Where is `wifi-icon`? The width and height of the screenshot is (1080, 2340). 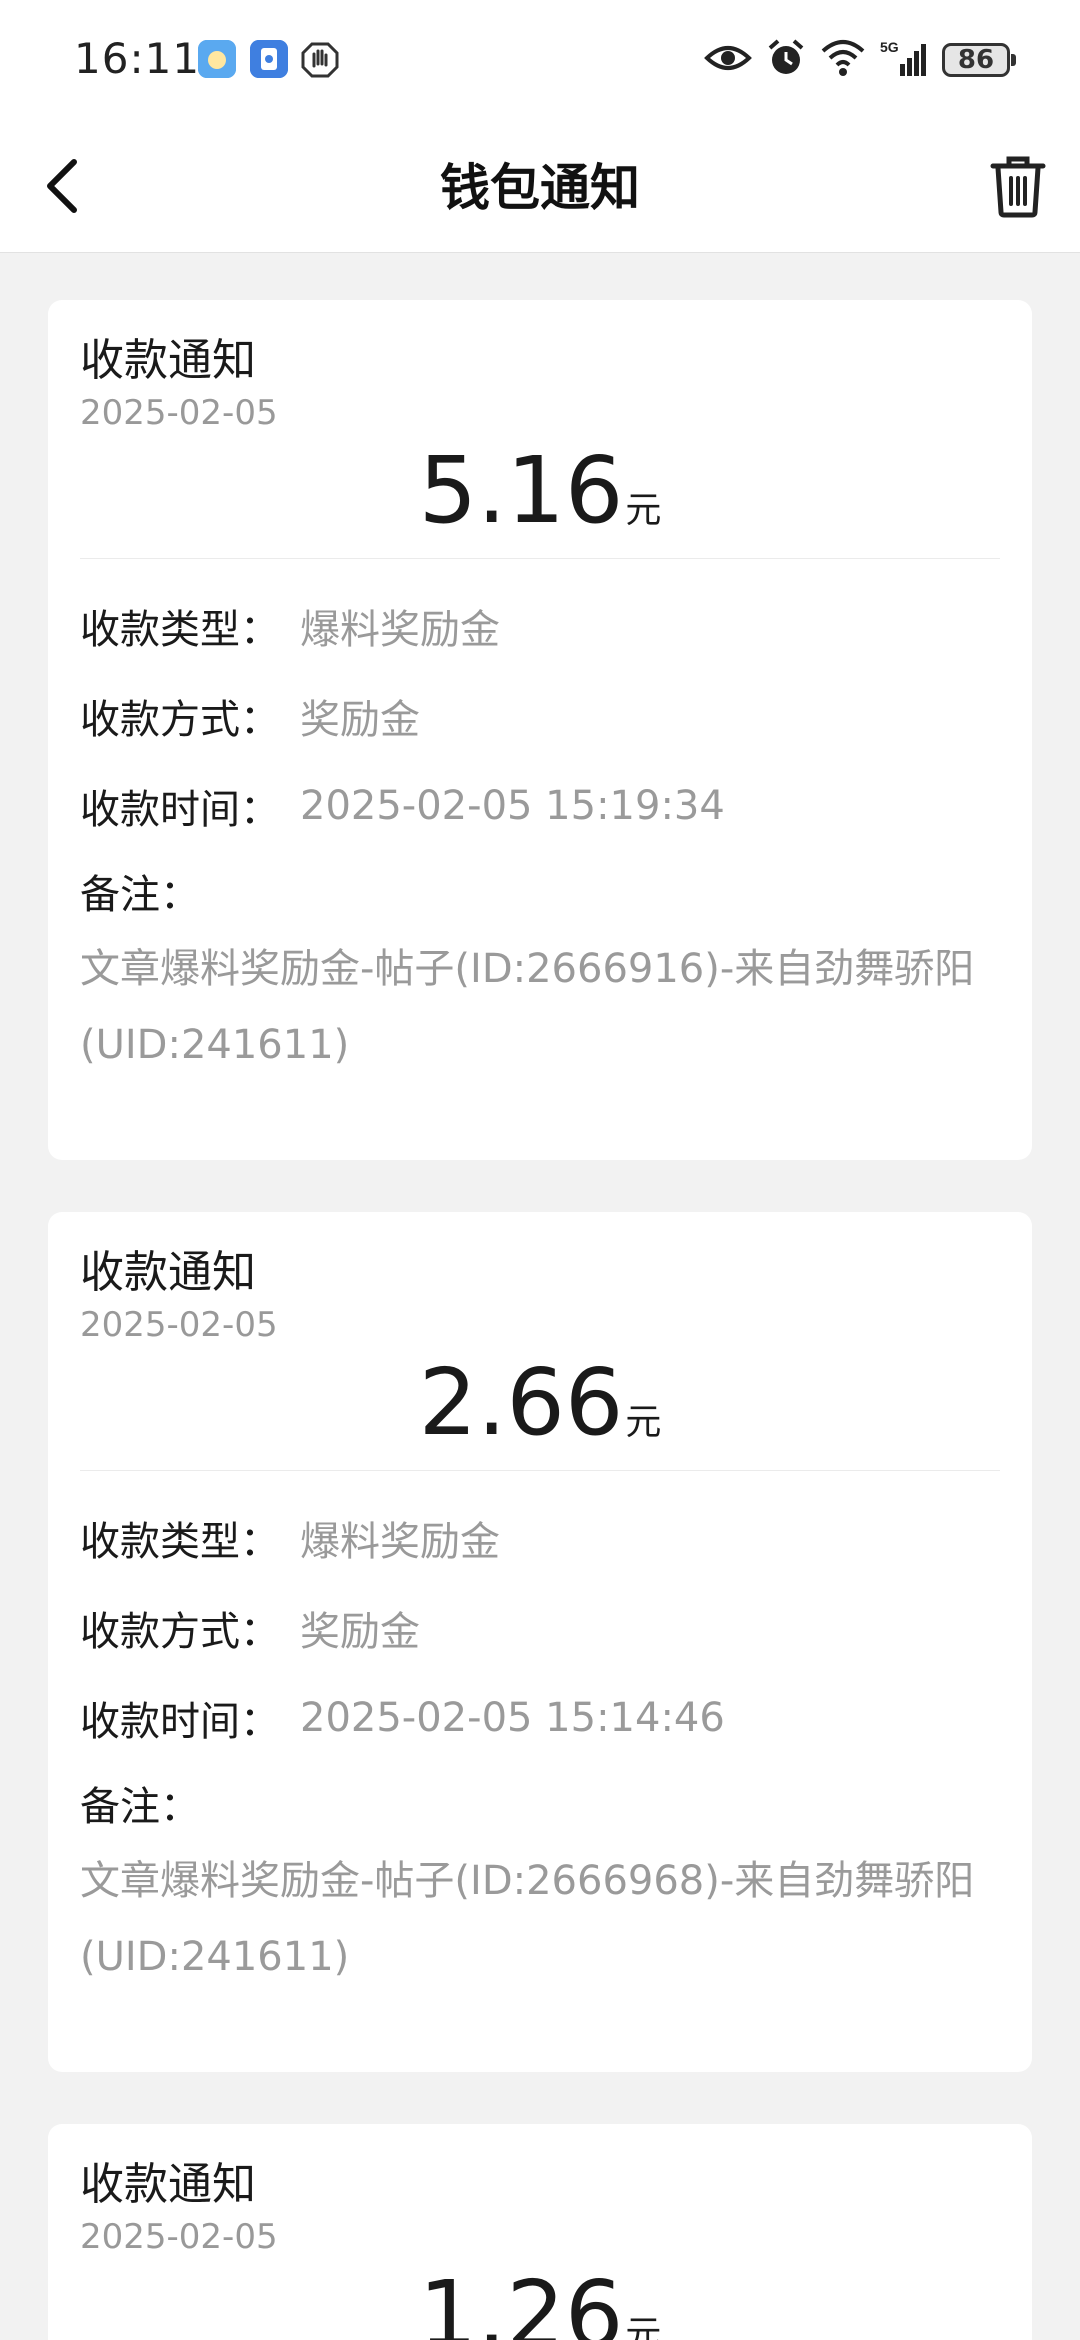
wifi-icon is located at coordinates (843, 60).